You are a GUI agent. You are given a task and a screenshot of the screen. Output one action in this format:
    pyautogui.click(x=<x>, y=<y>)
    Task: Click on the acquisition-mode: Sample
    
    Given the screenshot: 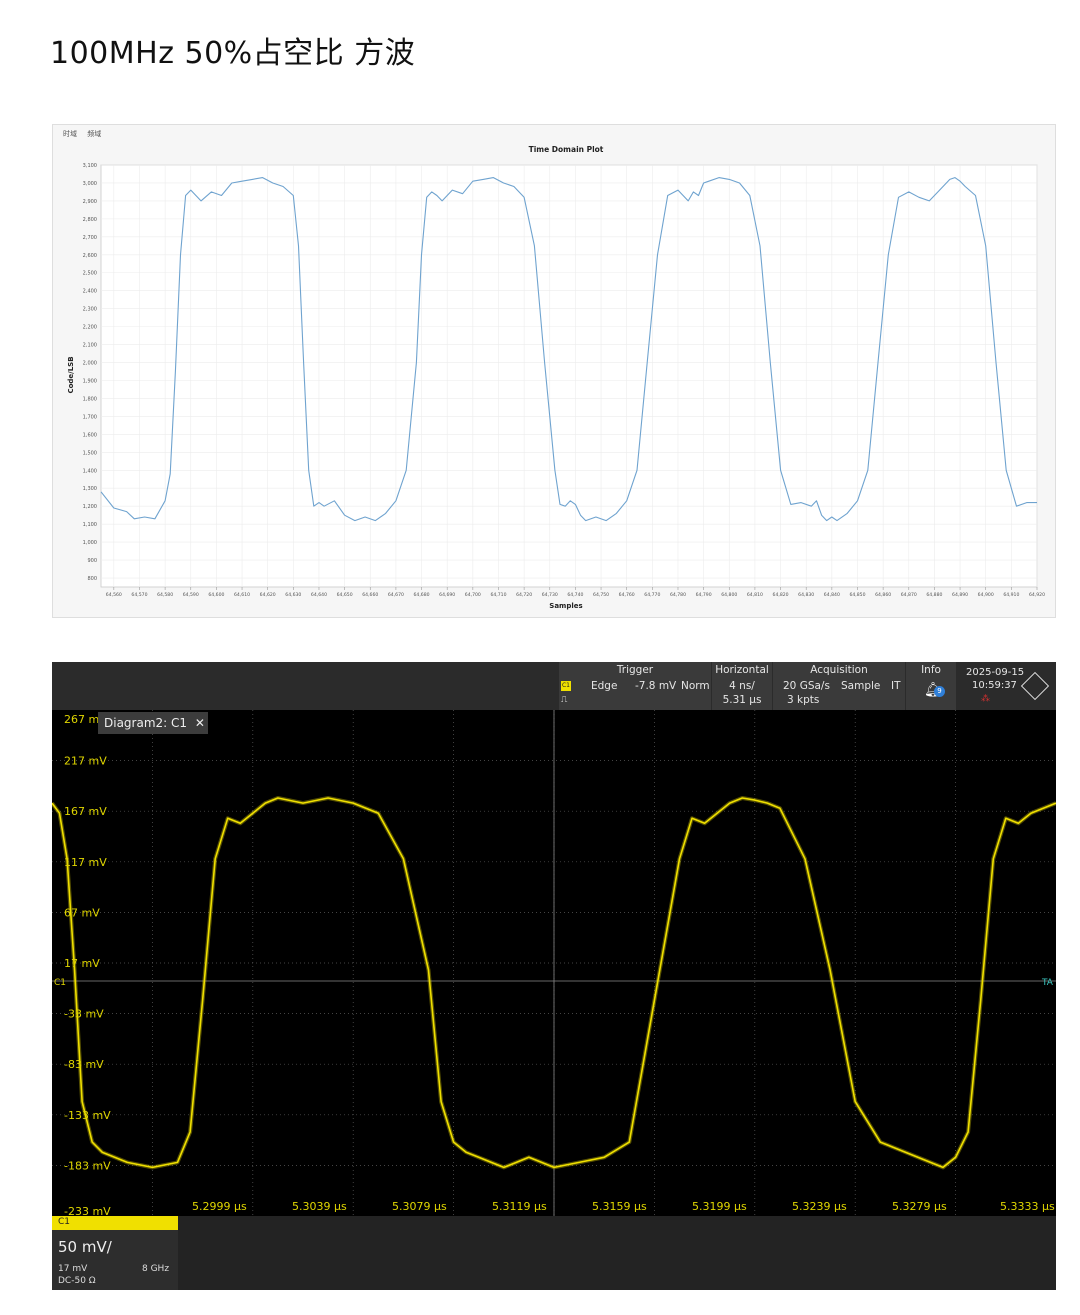 What is the action you would take?
    pyautogui.click(x=861, y=686)
    